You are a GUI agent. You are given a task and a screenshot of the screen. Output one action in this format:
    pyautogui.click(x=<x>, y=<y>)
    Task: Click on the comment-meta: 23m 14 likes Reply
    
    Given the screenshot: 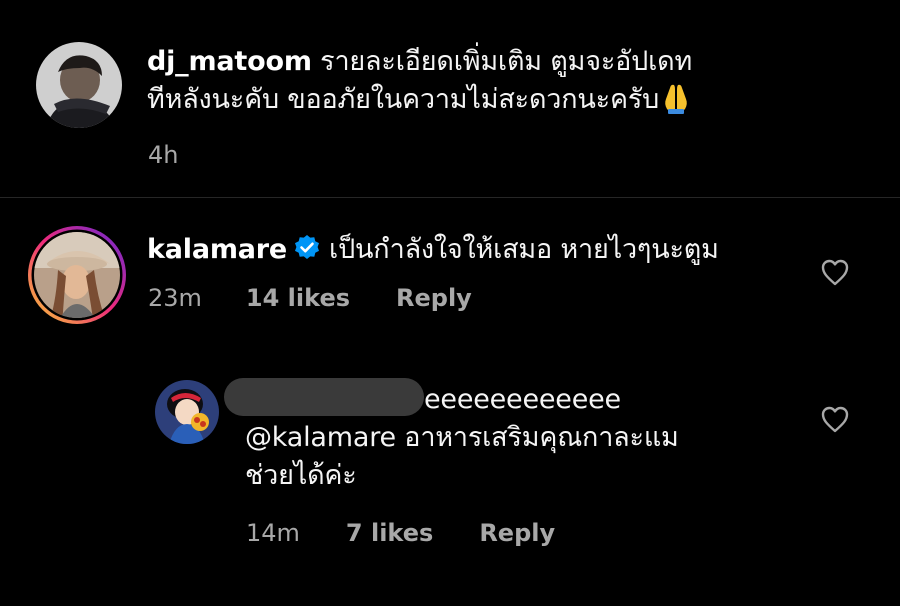 What is the action you would take?
    pyautogui.click(x=310, y=298)
    